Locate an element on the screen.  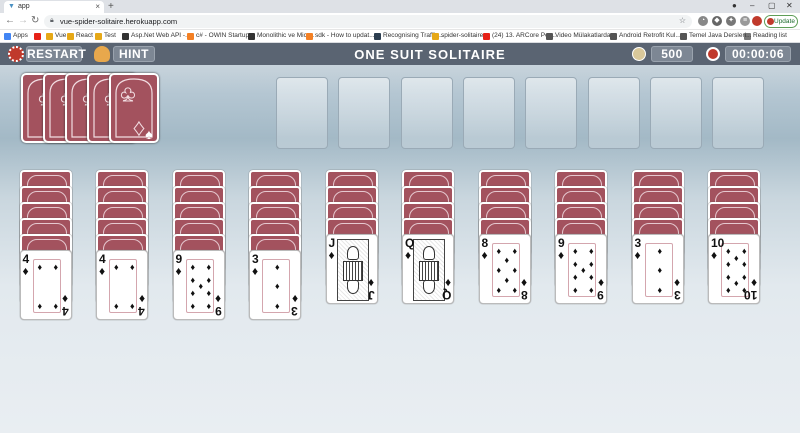
bookmark-item: React is located at coordinates (80, 36).